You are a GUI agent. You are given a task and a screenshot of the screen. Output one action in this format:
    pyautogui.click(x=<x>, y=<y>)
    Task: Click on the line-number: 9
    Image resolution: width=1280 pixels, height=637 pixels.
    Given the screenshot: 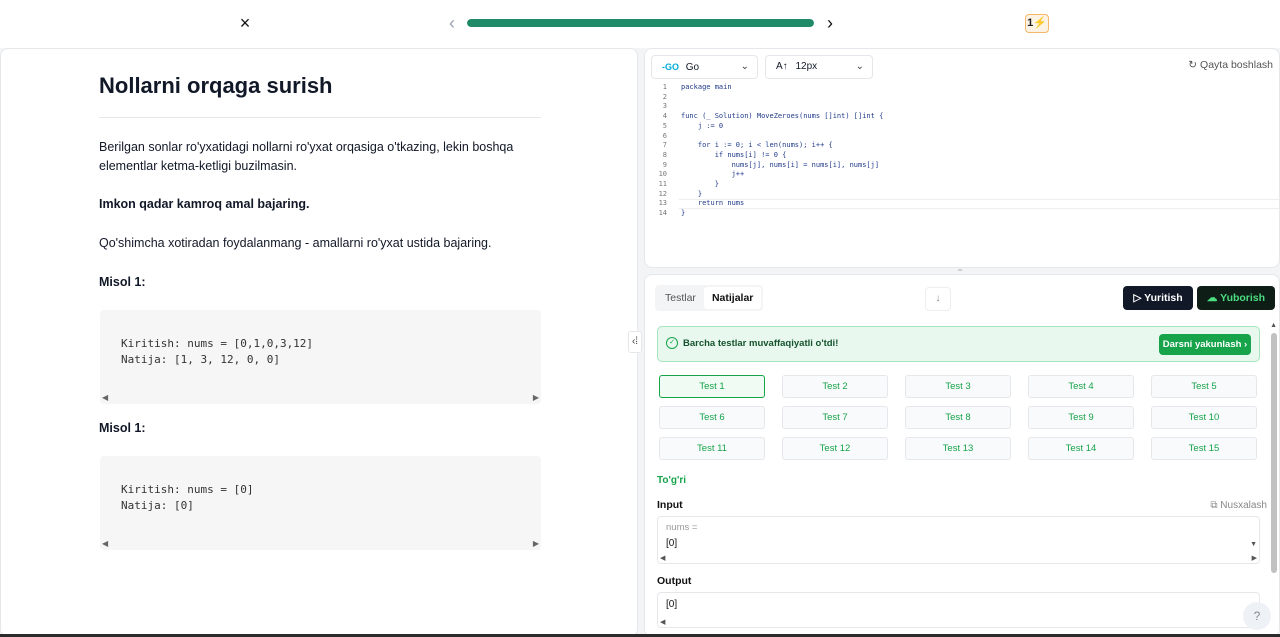 What is the action you would take?
    pyautogui.click(x=664, y=164)
    